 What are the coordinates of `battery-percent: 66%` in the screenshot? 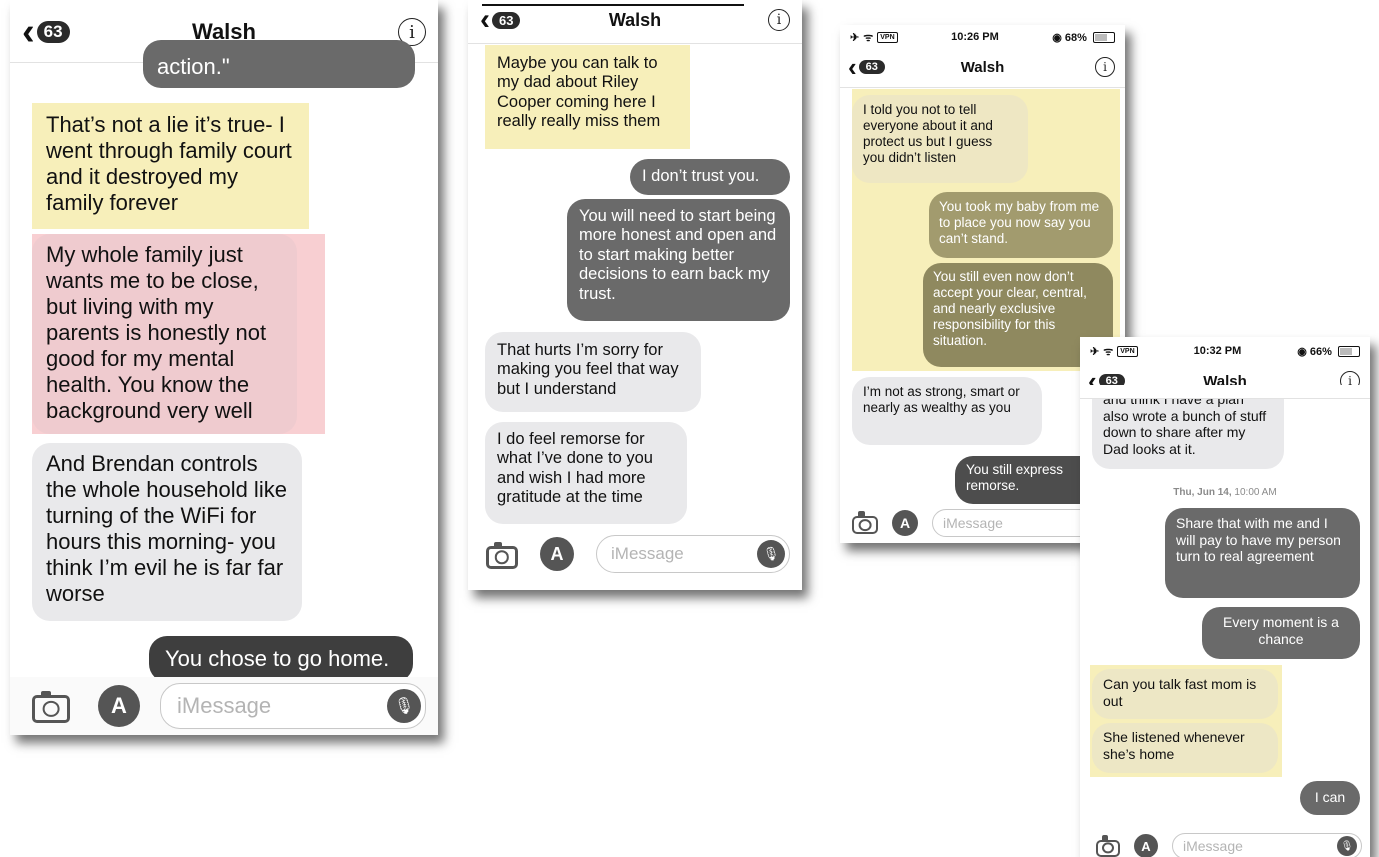 It's located at (1320, 351).